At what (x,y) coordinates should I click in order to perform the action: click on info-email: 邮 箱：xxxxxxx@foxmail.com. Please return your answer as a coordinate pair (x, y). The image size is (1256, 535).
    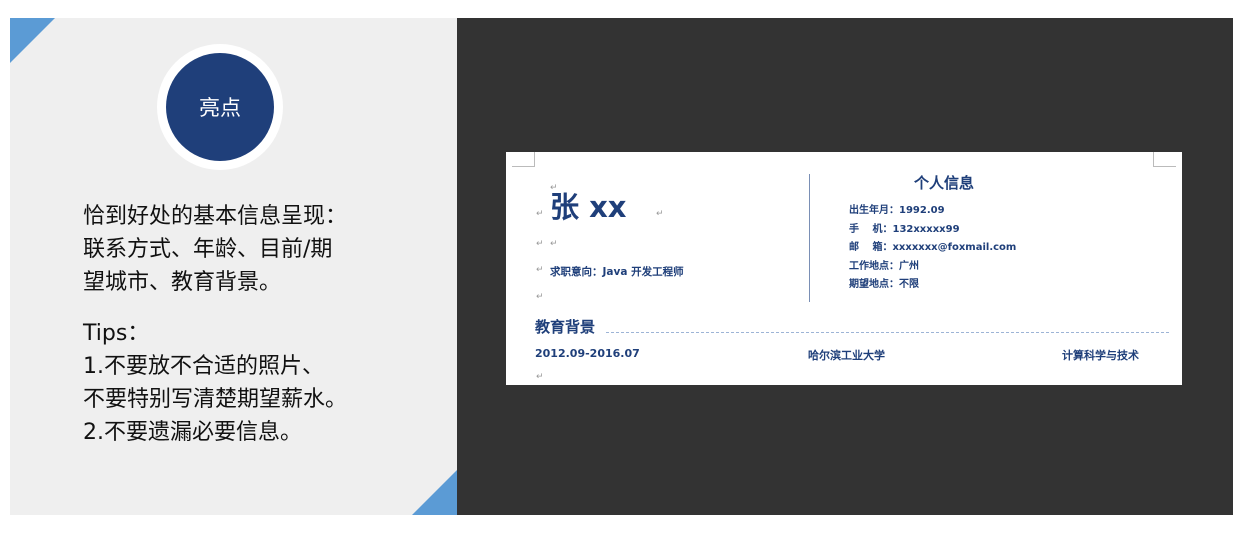
    Looking at the image, I should click on (933, 248).